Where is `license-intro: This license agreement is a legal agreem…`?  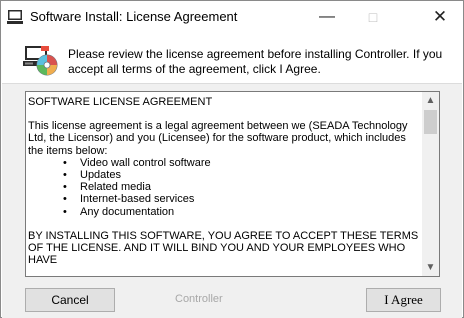 license-intro: This license agreement is a legal agreem… is located at coordinates (218, 138).